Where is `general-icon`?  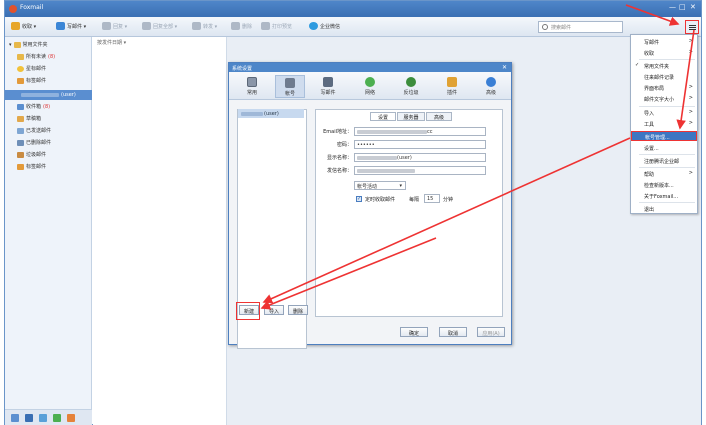 general-icon is located at coordinates (252, 82).